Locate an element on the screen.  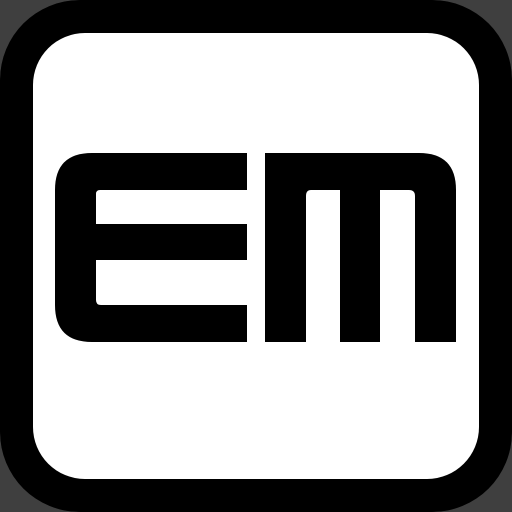
letter-m-glyph is located at coordinates (360, 247).